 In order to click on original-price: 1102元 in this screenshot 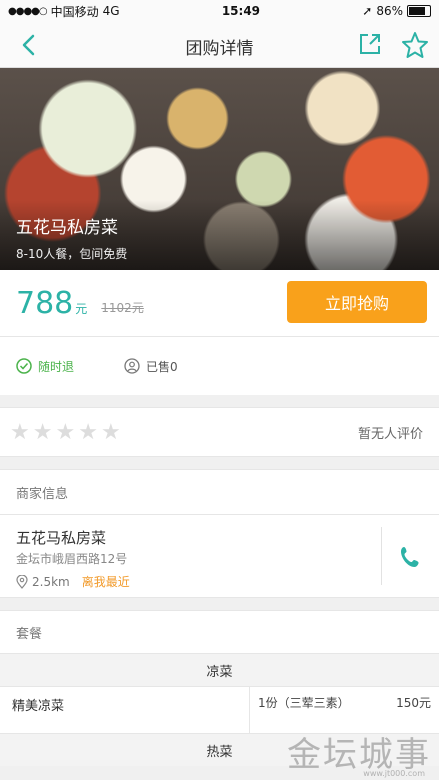, I will do `click(122, 307)`.